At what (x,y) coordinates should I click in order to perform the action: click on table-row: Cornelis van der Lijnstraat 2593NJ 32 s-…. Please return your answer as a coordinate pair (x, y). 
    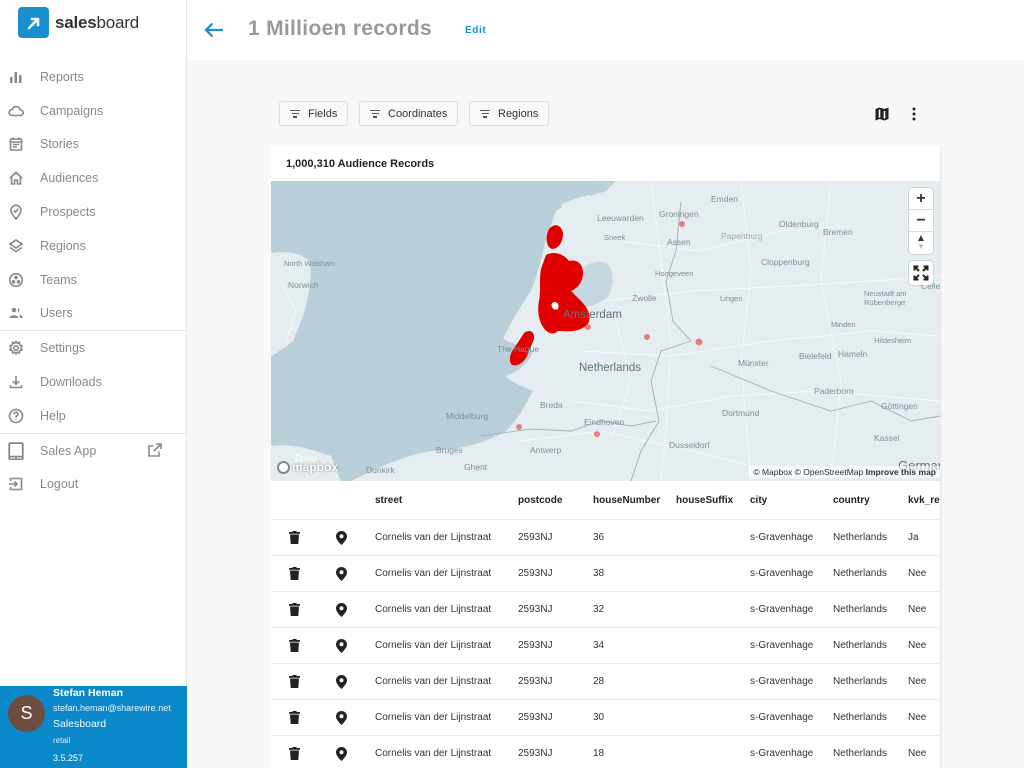
    Looking at the image, I should click on (605, 610).